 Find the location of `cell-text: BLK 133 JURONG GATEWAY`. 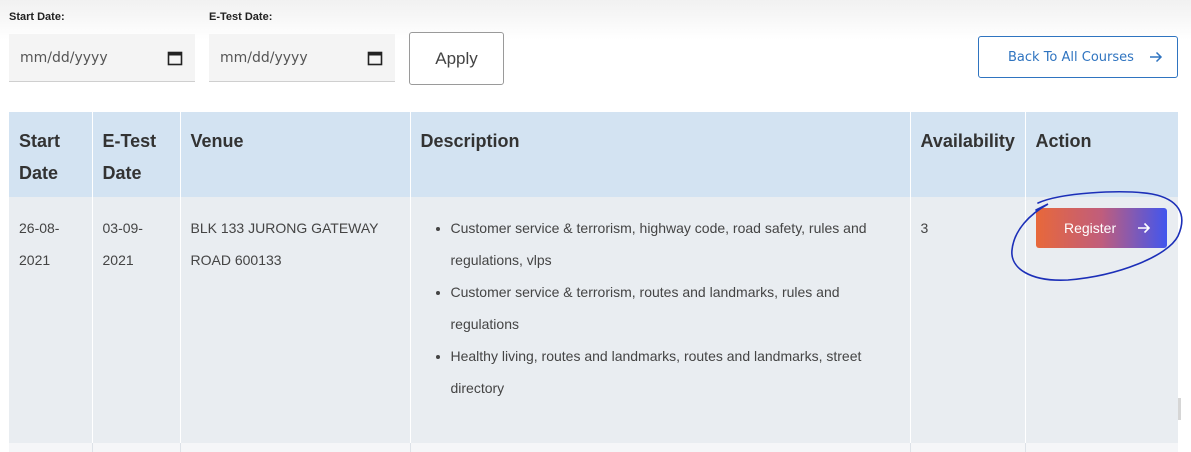

cell-text: BLK 133 JURONG GATEWAY is located at coordinates (284, 228).